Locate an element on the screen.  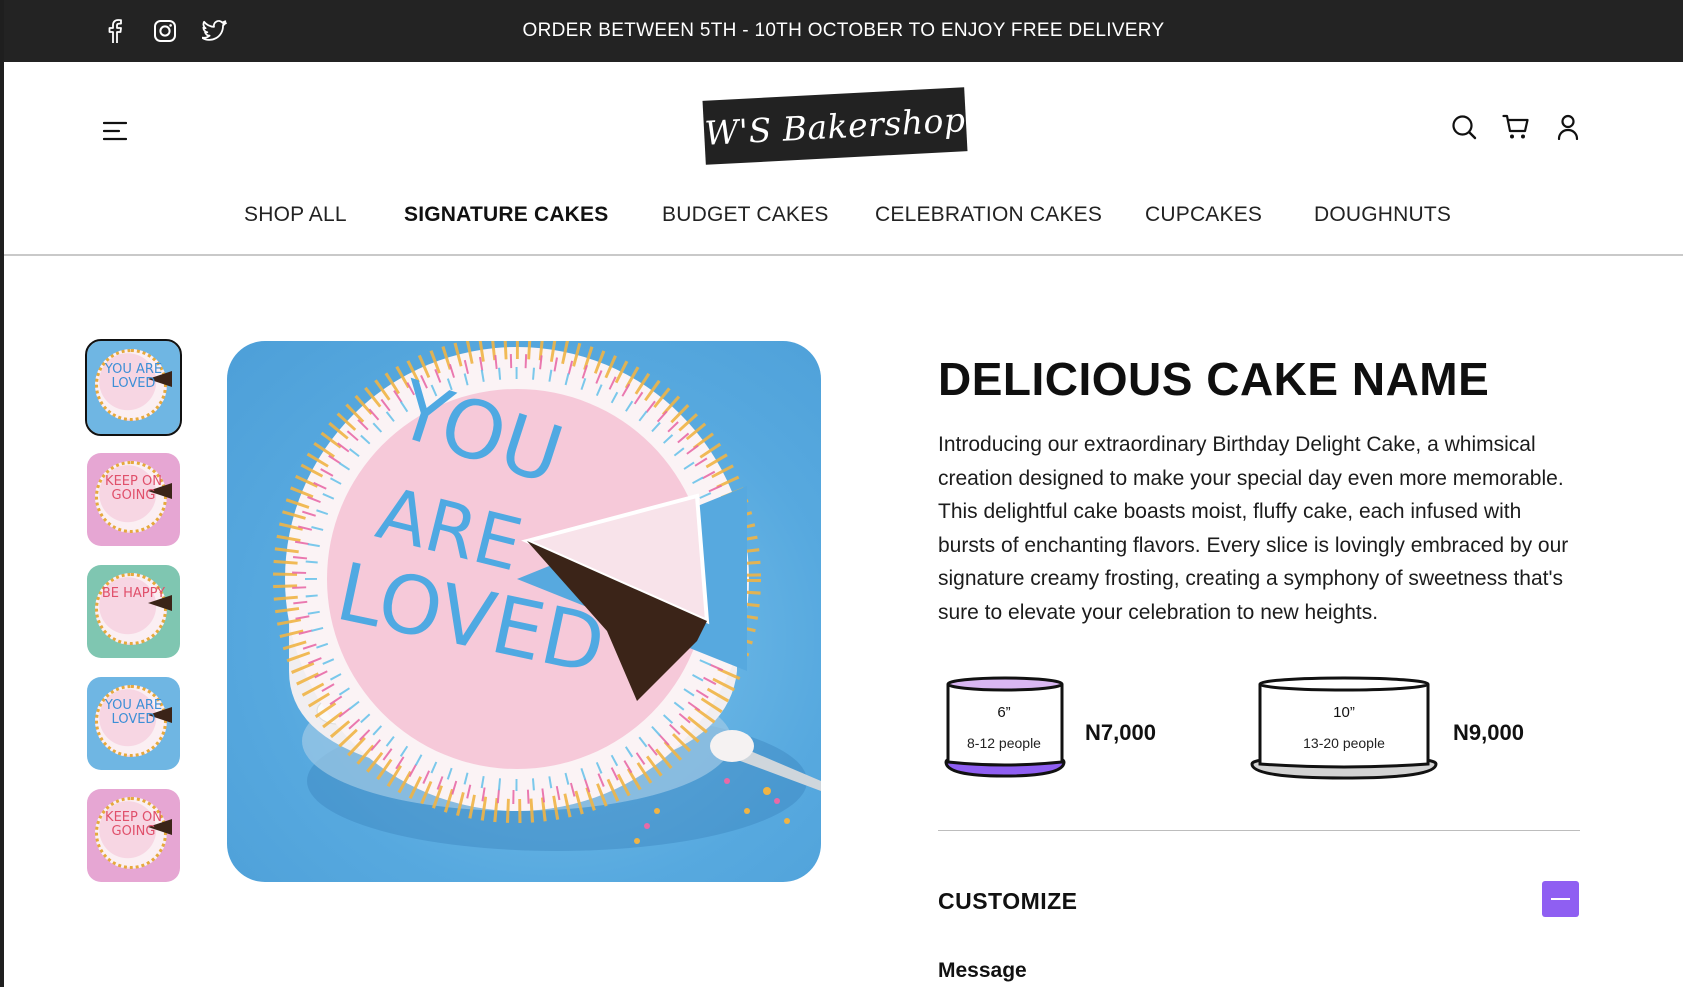
thumbnail-cake-image is located at coordinates (131, 609).